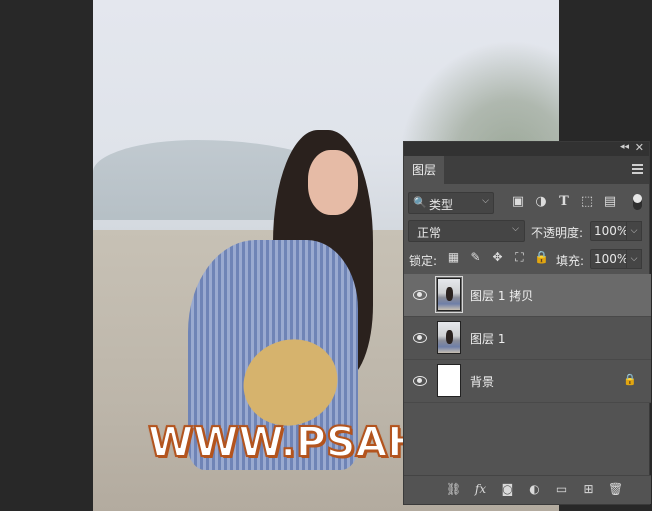  What do you see at coordinates (423, 261) in the screenshot?
I see `lock-label: 锁定:` at bounding box center [423, 261].